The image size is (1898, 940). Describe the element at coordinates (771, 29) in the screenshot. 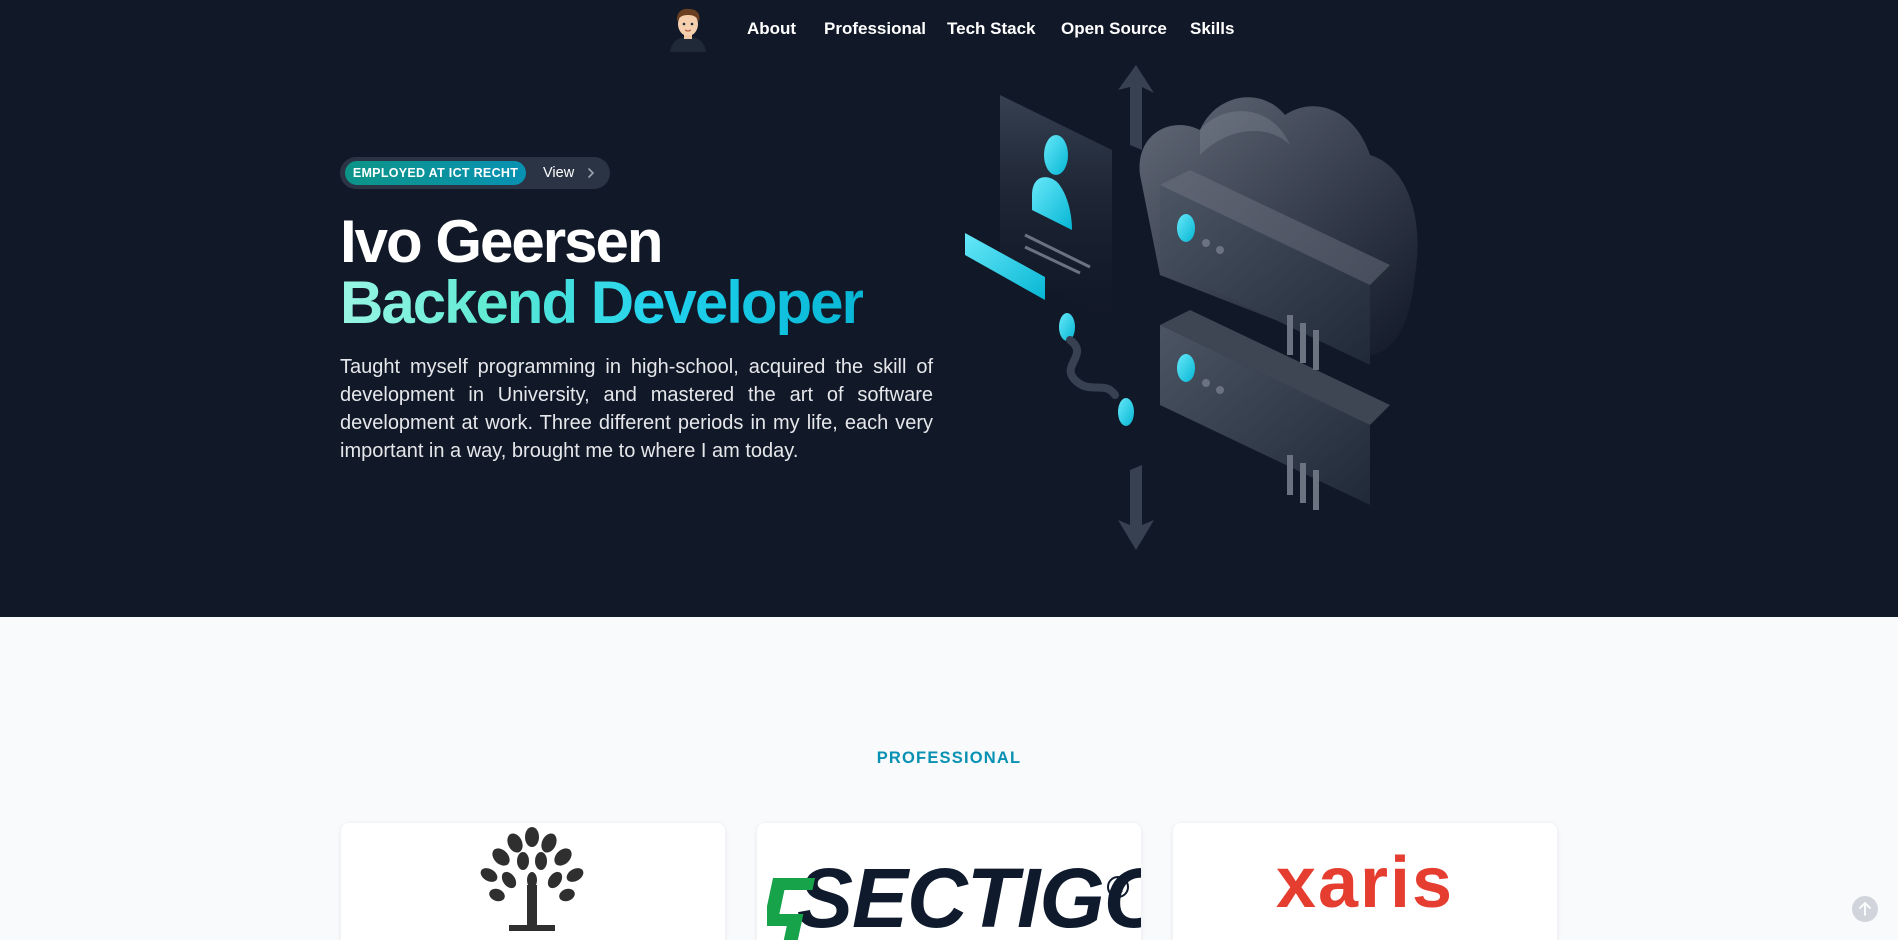

I see `nav-link-about: About` at that location.